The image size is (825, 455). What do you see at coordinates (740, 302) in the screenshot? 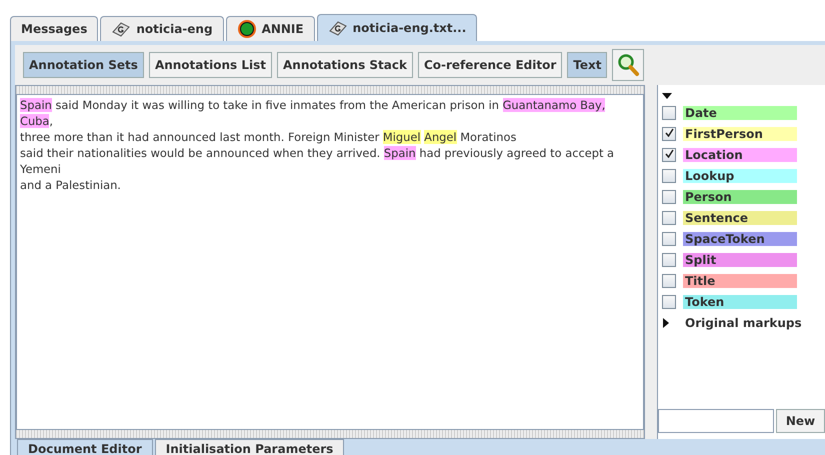
I see `annotation-type-label: Token` at bounding box center [740, 302].